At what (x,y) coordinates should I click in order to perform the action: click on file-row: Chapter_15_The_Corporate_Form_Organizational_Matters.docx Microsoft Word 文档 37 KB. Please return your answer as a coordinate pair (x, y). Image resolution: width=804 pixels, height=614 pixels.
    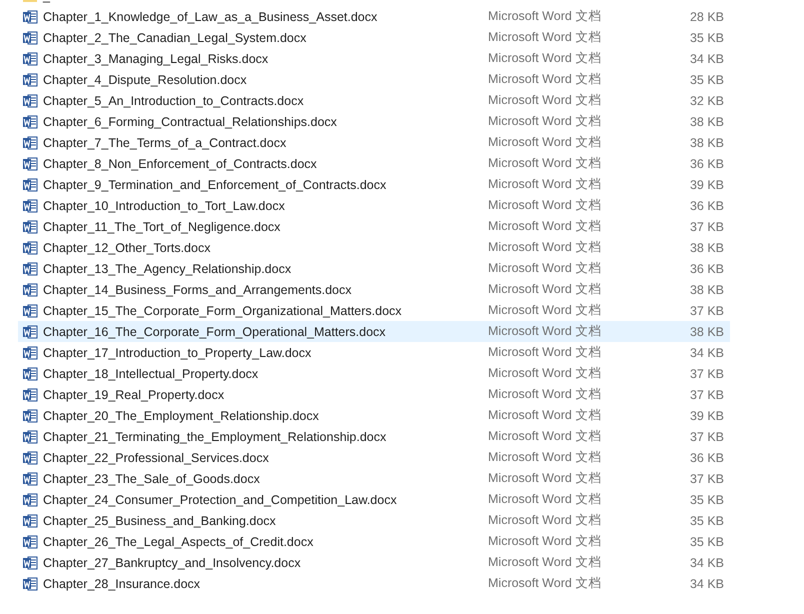
    Looking at the image, I should click on (374, 310).